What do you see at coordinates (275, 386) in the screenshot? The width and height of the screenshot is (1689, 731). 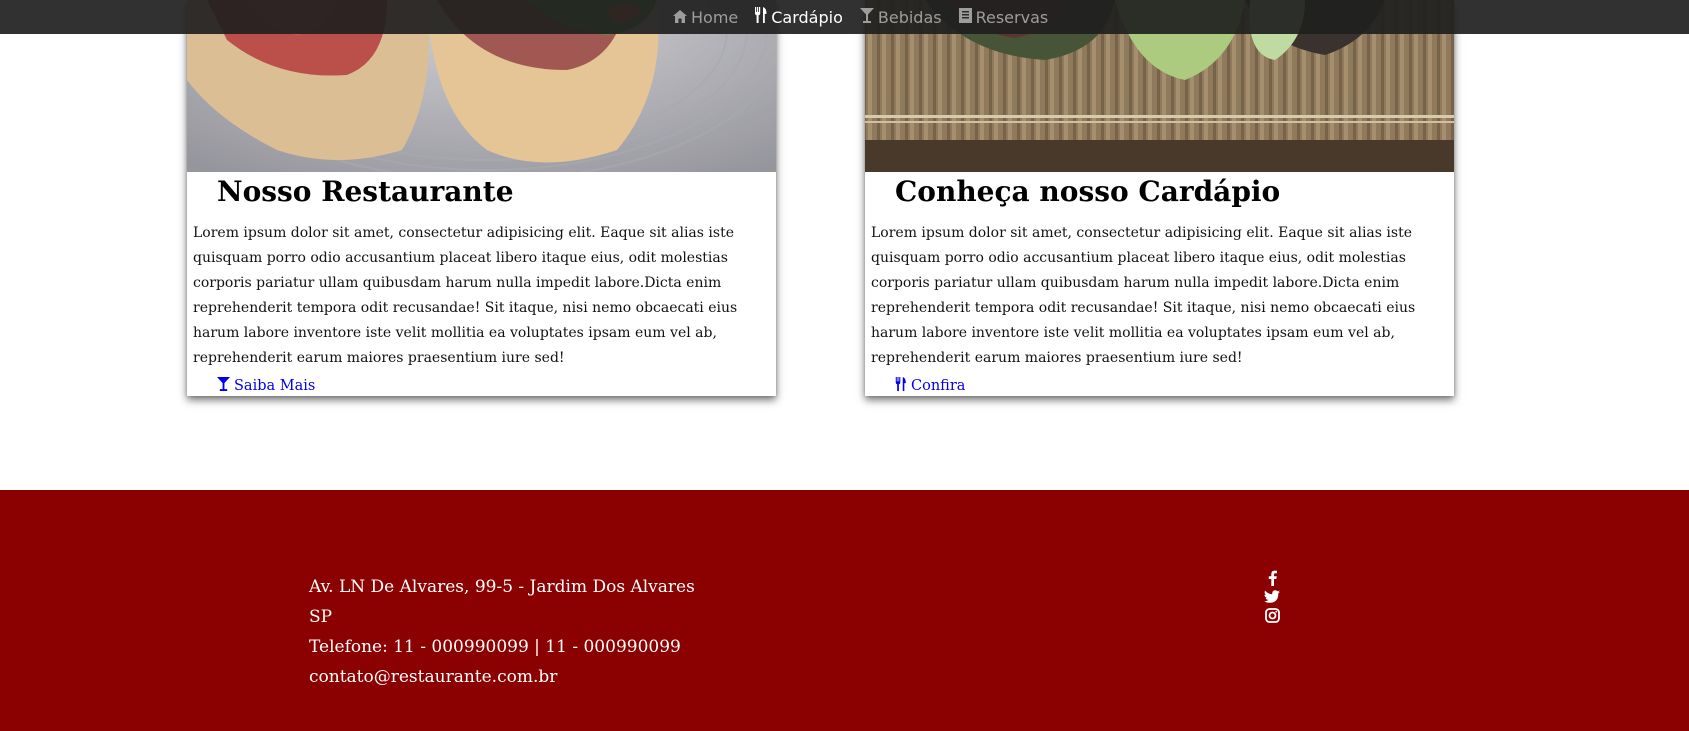 I see `link-label: Saiba Mais` at bounding box center [275, 386].